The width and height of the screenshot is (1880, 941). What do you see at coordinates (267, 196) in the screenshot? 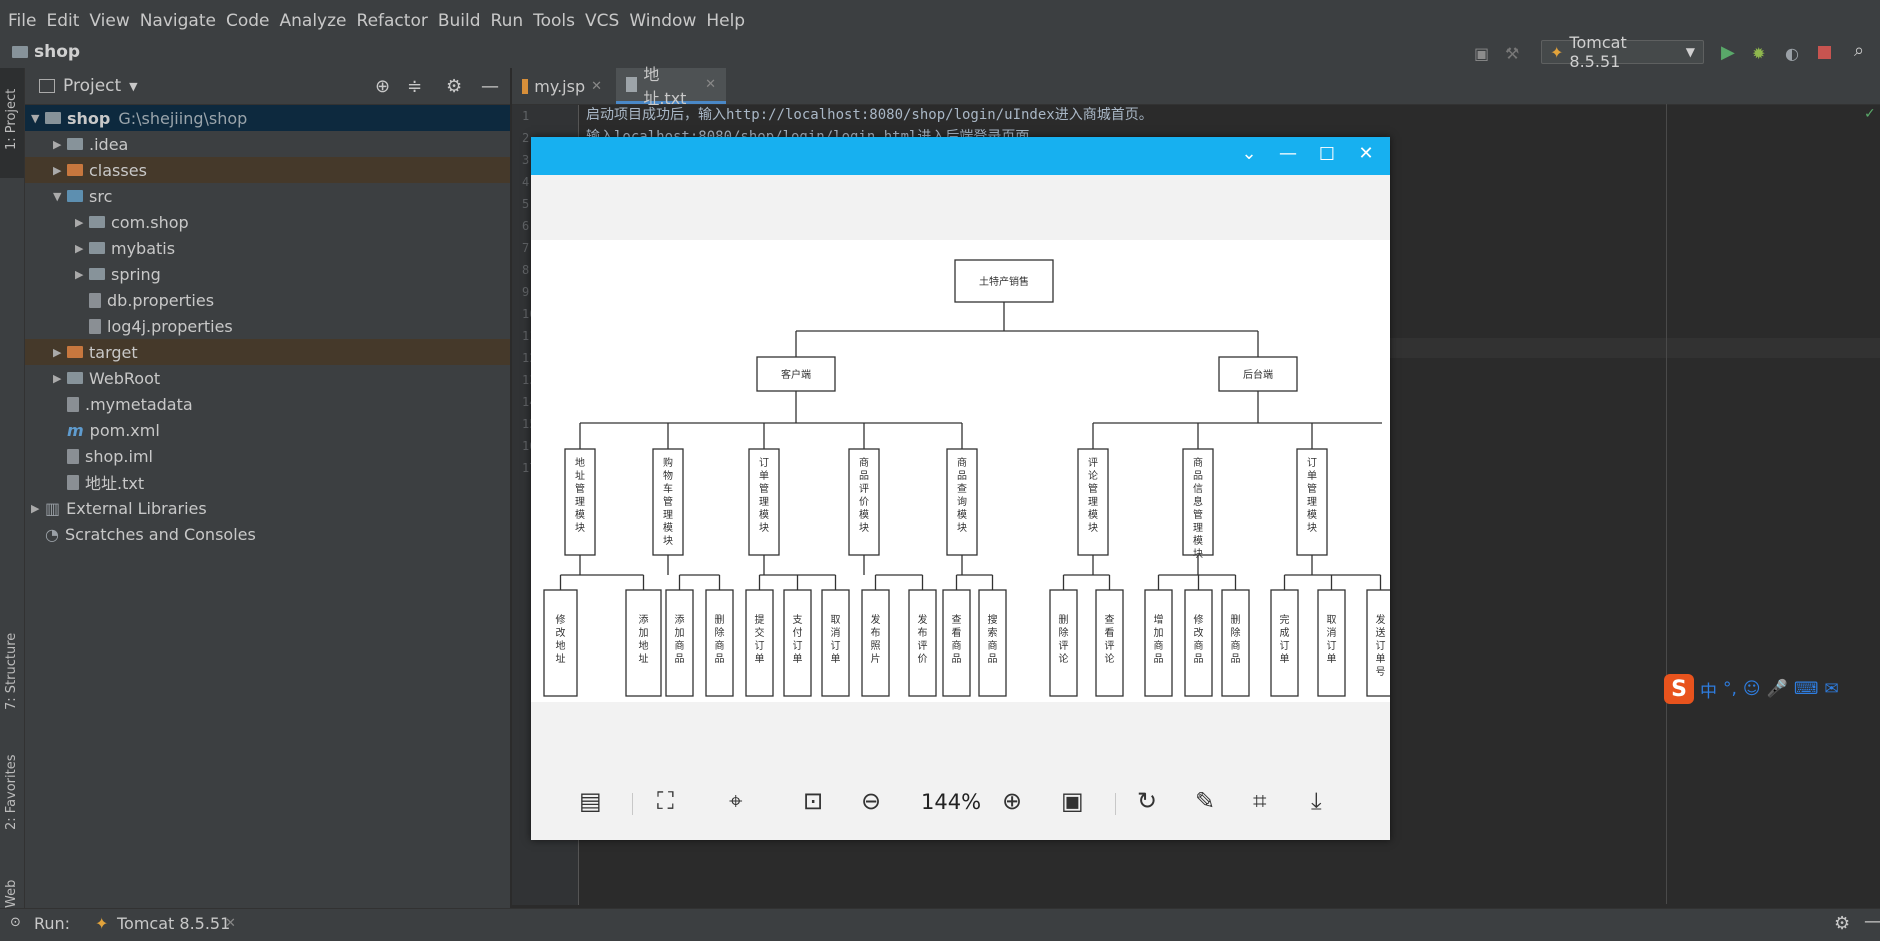
I see `tree-item: ▼ src` at bounding box center [267, 196].